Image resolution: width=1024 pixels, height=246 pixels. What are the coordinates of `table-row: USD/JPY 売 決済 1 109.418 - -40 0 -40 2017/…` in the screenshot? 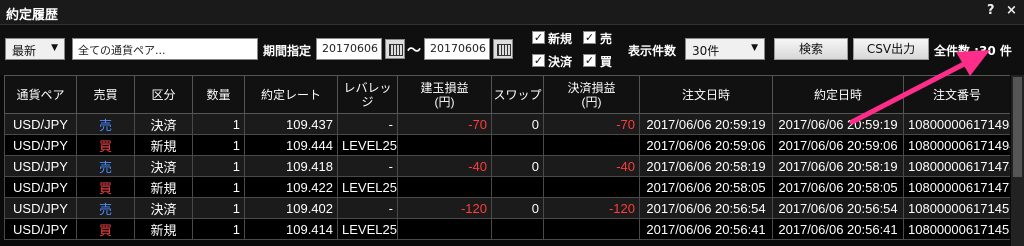 It's located at (507, 166).